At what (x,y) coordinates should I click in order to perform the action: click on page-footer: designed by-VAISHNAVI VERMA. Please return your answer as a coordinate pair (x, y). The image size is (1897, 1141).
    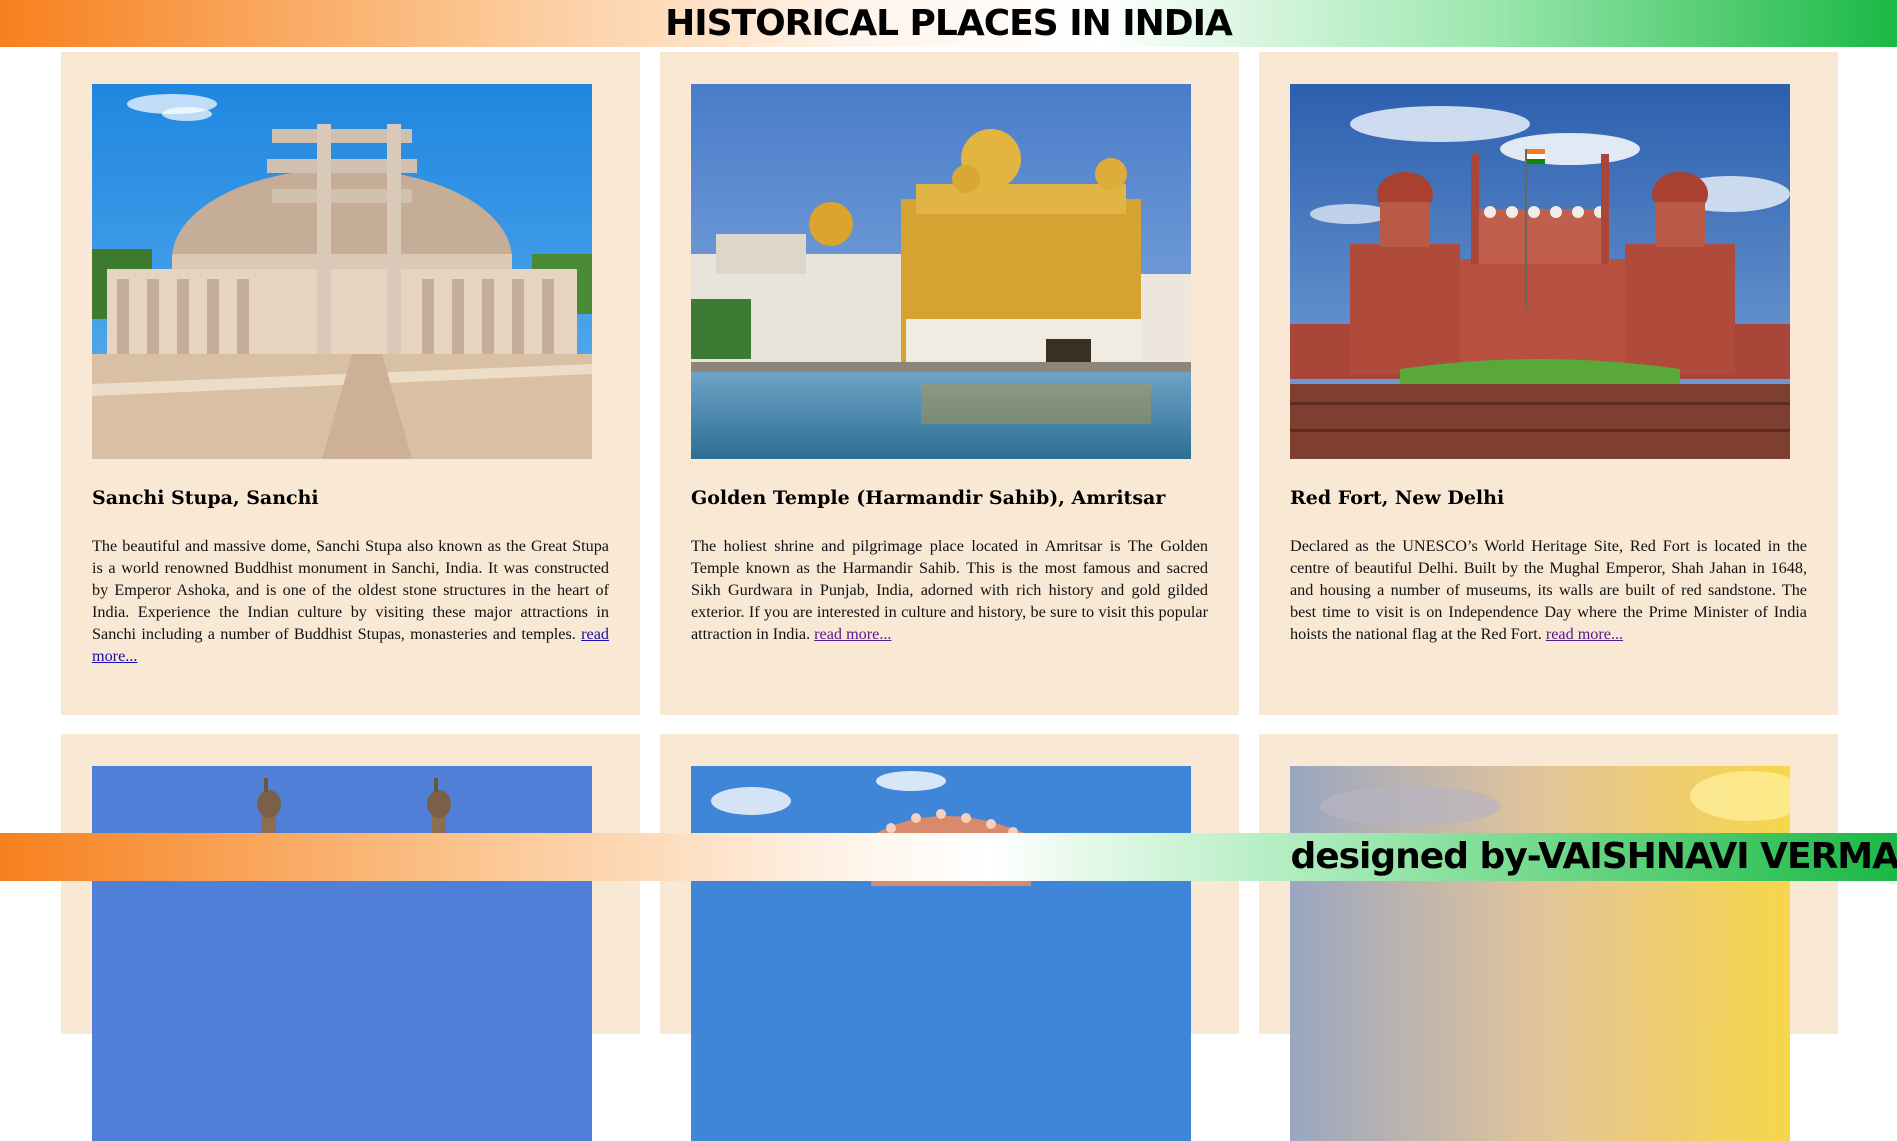
    Looking at the image, I should click on (948, 857).